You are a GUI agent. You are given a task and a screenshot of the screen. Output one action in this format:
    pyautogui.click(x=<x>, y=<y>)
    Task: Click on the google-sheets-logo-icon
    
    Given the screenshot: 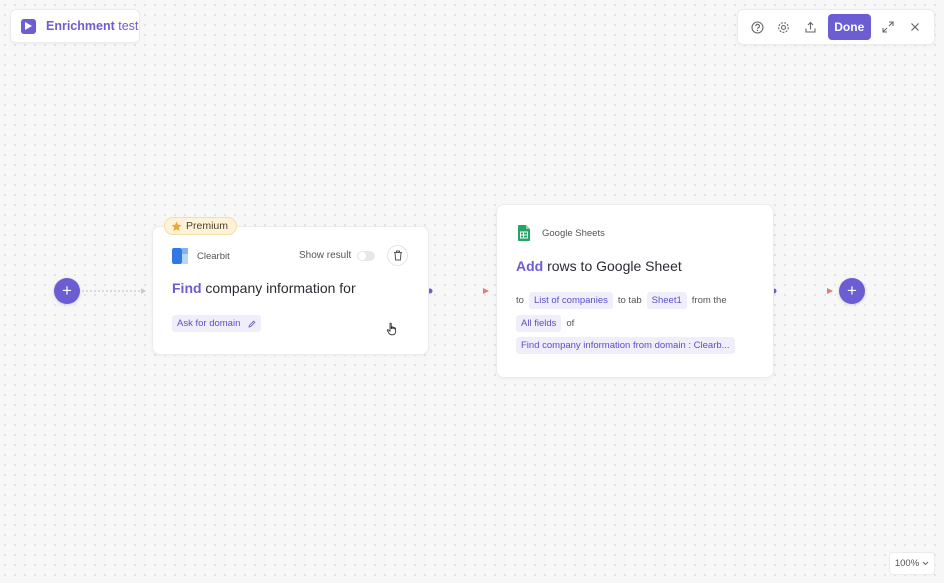 What is the action you would take?
    pyautogui.click(x=524, y=233)
    